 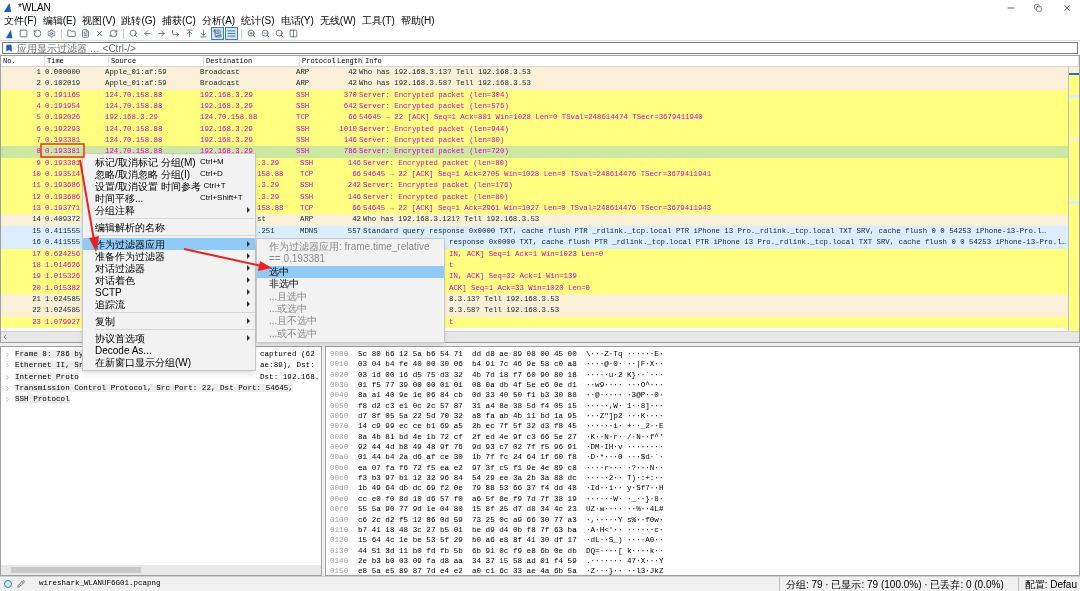 I want to click on packet-stats: 分组: 79 · 已显示: 79 (100.0%) · 已丢弃: 0 (0.0%), so click(x=891, y=583).